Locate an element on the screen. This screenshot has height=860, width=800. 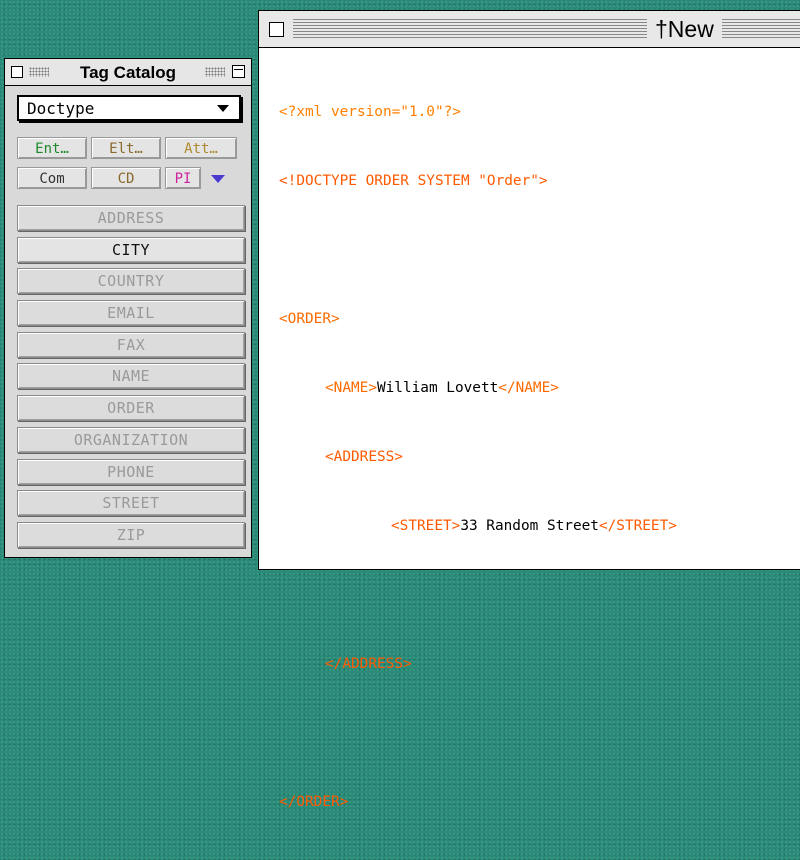
document-title: †New is located at coordinates (684, 29).